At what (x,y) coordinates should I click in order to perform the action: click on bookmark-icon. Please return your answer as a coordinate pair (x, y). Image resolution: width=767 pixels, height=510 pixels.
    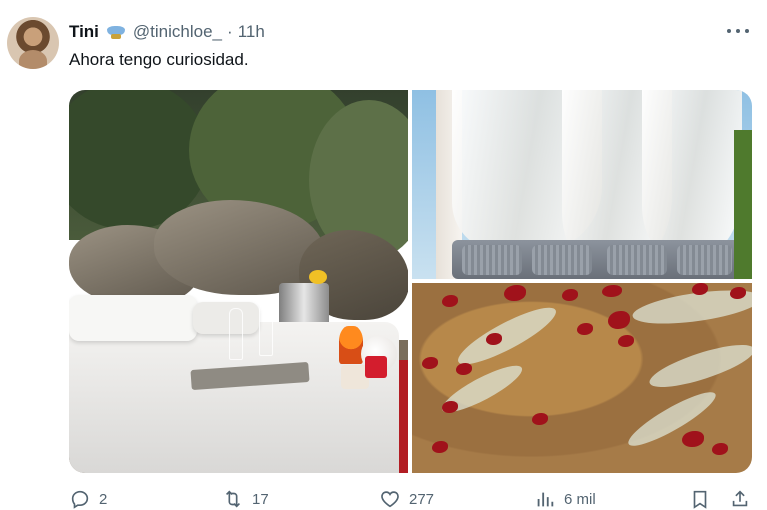
    Looking at the image, I should click on (700, 499).